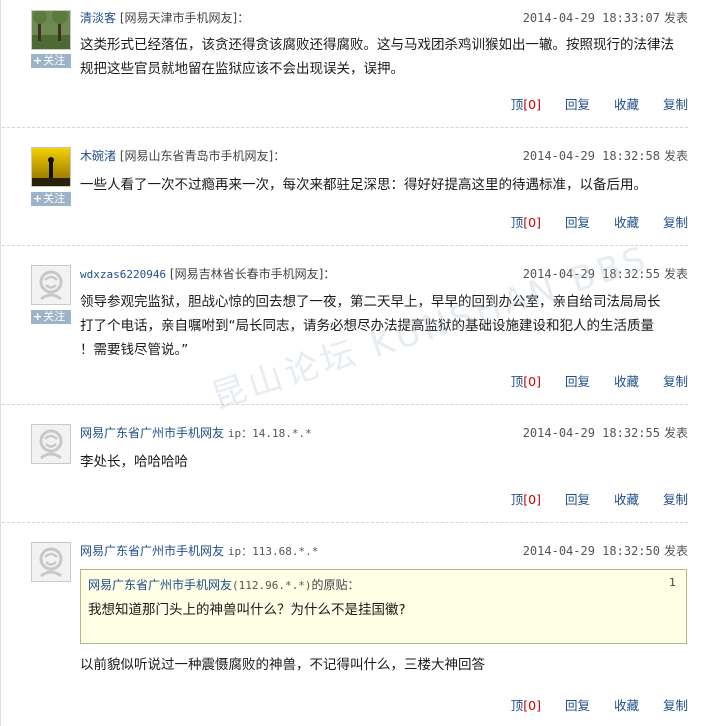 Image resolution: width=707 pixels, height=726 pixels. Describe the element at coordinates (672, 582) in the screenshot. I see `quote-floor-number: 1` at that location.